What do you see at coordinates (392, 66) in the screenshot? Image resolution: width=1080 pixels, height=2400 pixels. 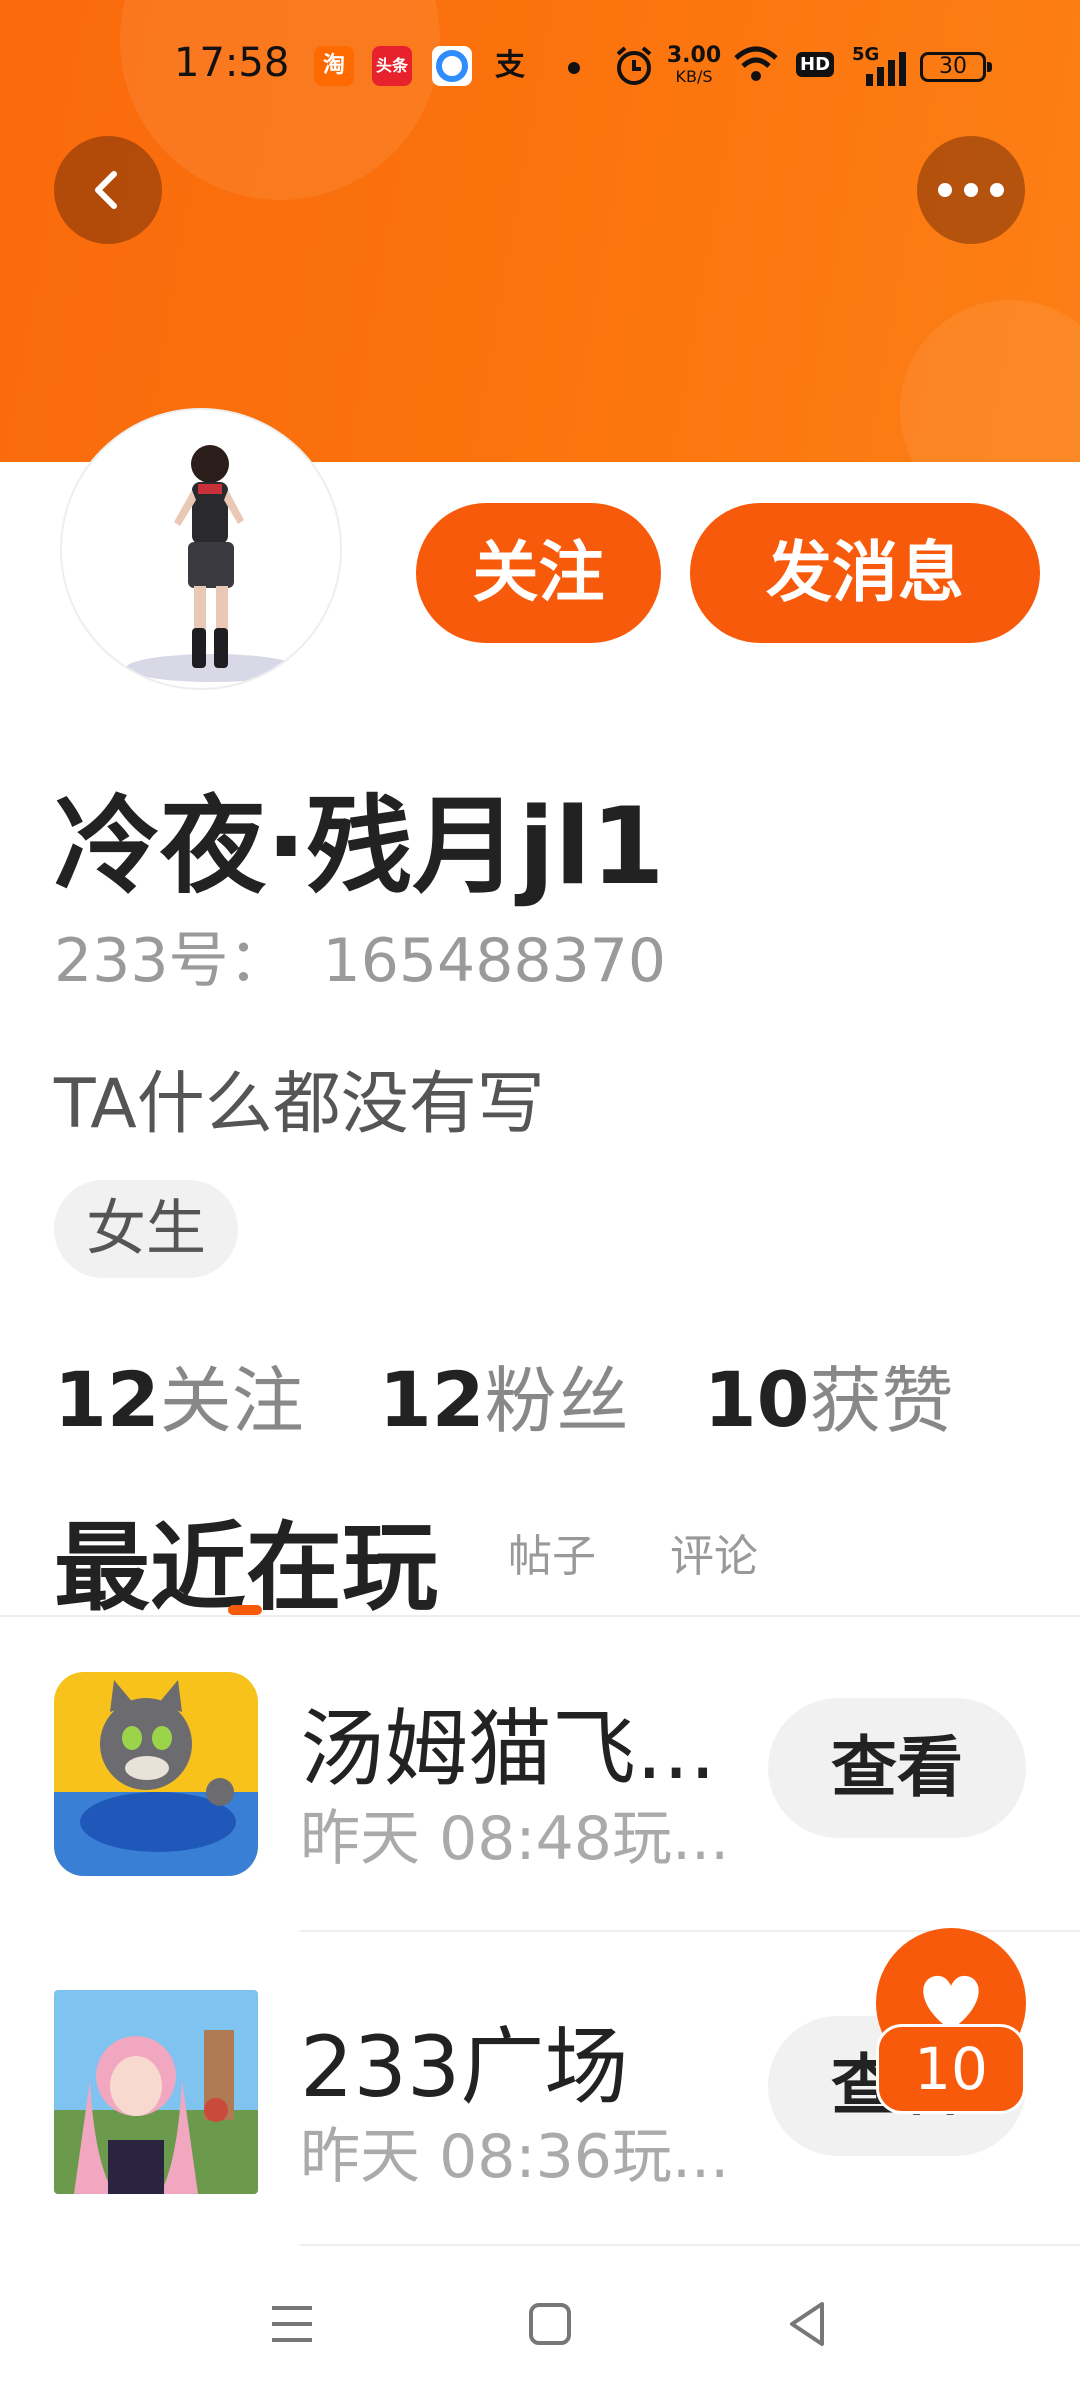 I see `toutiao-icon: 头条` at bounding box center [392, 66].